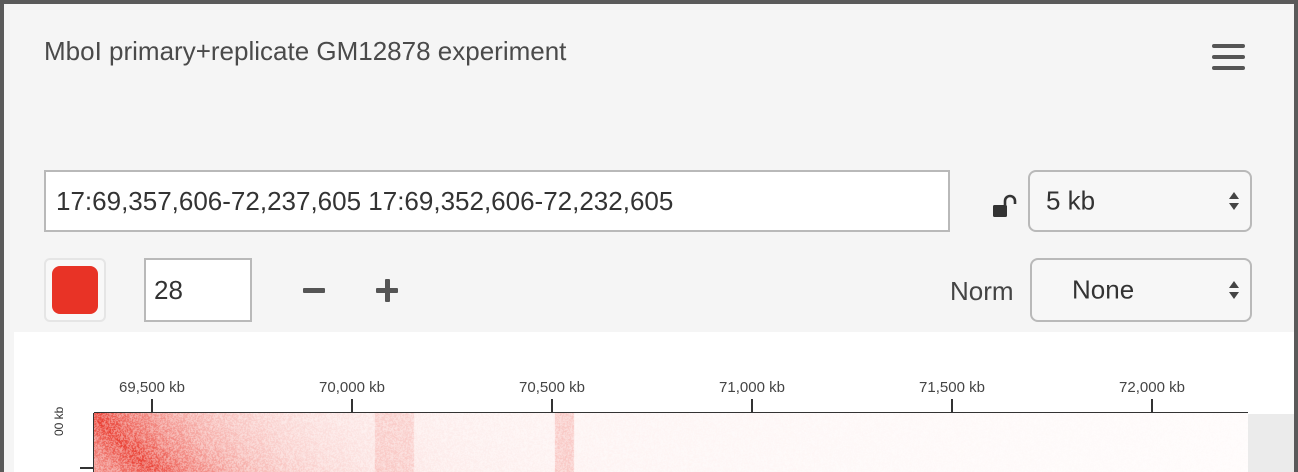  What do you see at coordinates (982, 291) in the screenshot?
I see `norm-label: Norm` at bounding box center [982, 291].